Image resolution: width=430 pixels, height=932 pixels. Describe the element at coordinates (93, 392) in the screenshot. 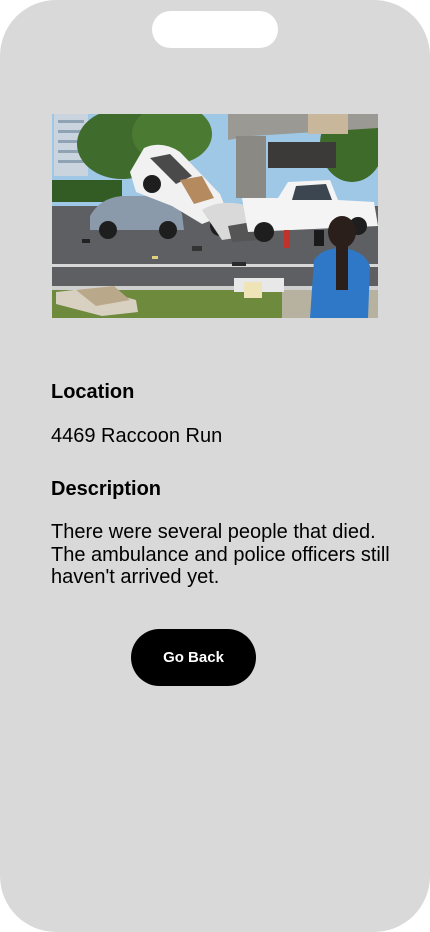

I see `location-heading: Location` at that location.